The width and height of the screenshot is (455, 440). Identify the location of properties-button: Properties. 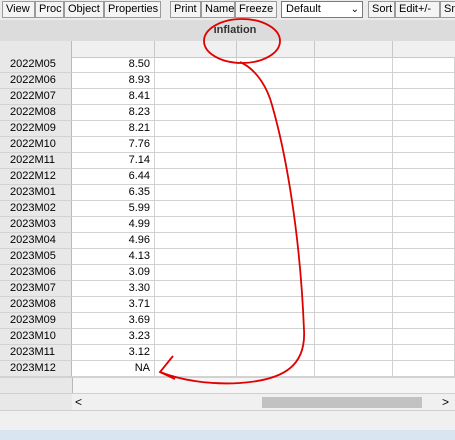
(132, 9).